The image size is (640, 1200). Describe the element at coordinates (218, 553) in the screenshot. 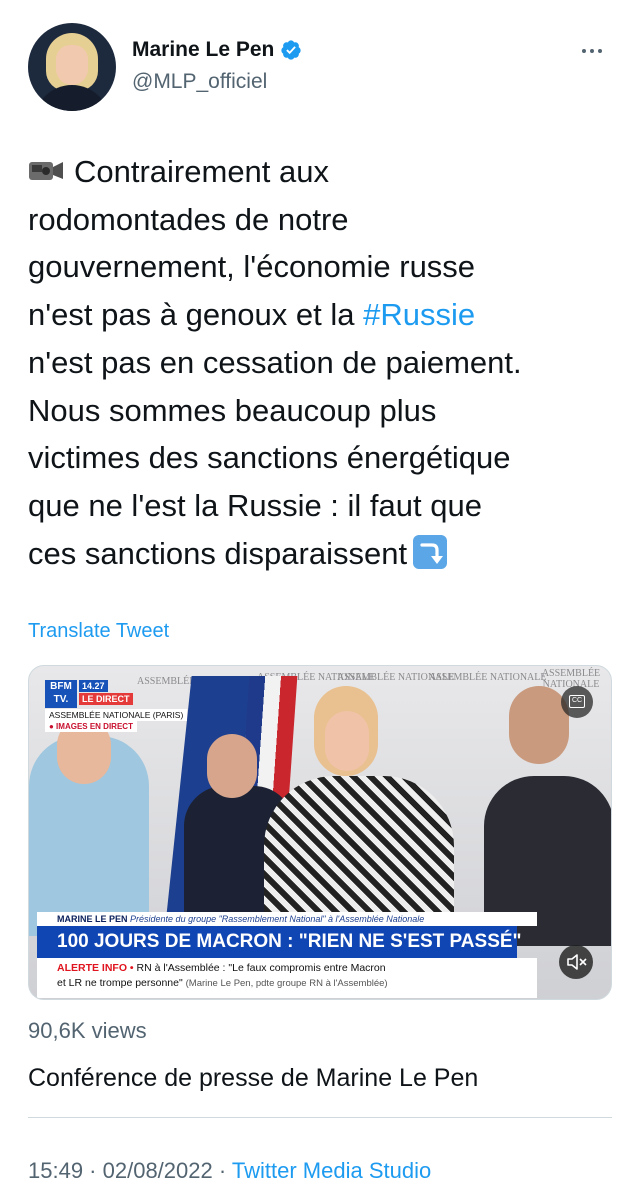

I see `tweet-line-text: ces sanctions disparaissent` at that location.